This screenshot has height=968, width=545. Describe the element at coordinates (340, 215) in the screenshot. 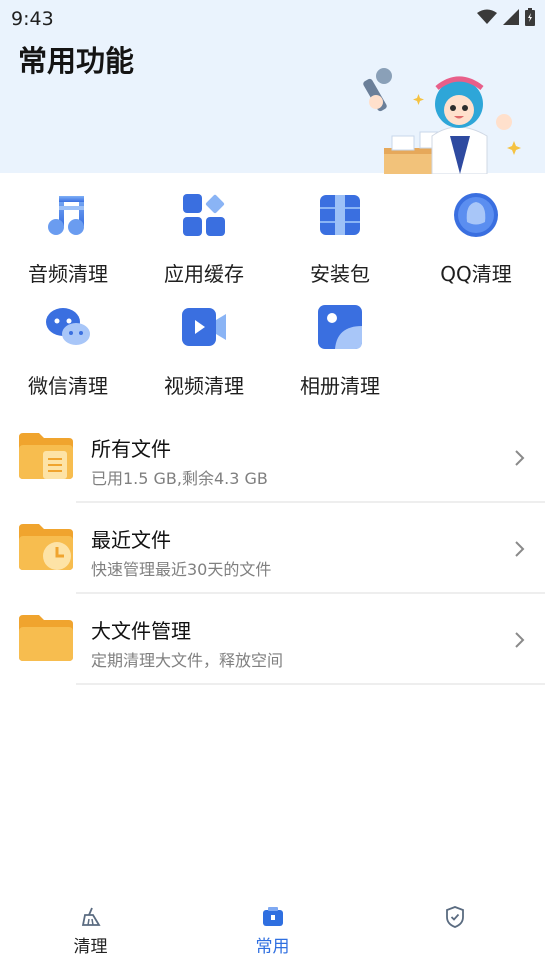

I see `package-icon` at that location.